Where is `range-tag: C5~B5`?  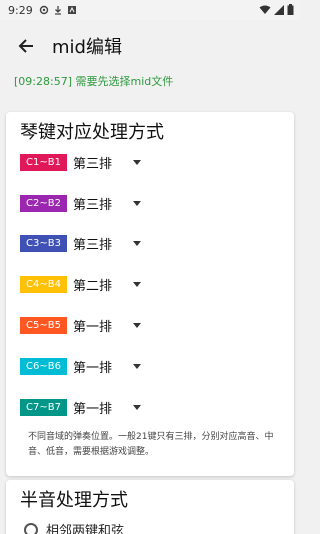
range-tag: C5~B5 is located at coordinates (43, 325).